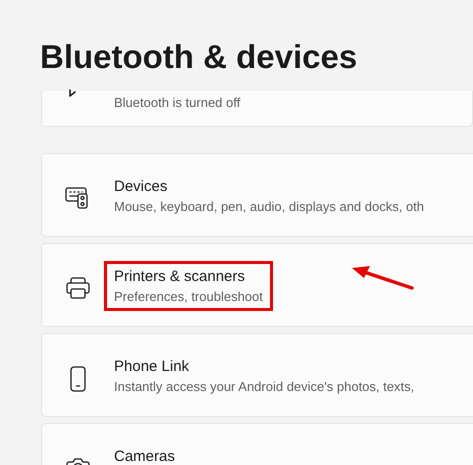 This screenshot has width=473, height=465. What do you see at coordinates (152, 367) in the screenshot?
I see `card-title: Phone Link` at bounding box center [152, 367].